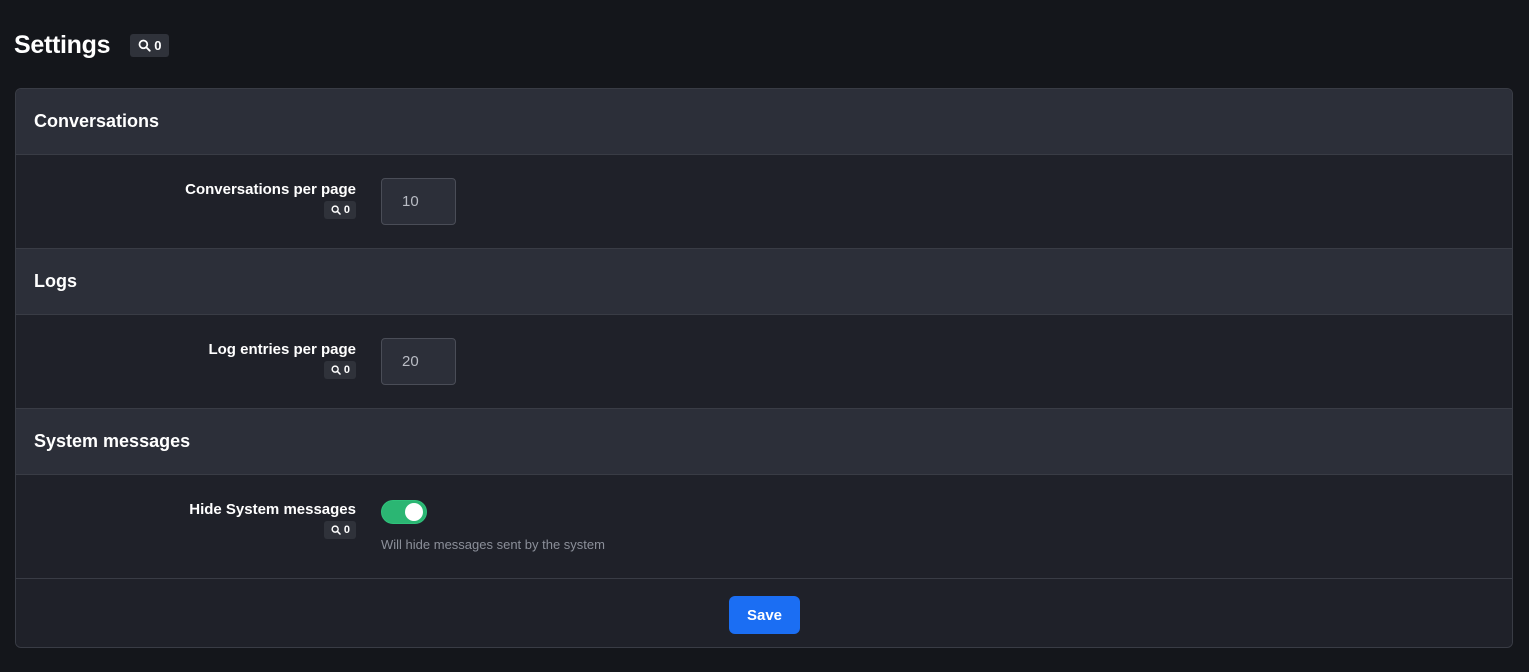 Image resolution: width=1529 pixels, height=672 pixels. I want to click on help-text: Will hide messages sent by the system, so click(493, 544).